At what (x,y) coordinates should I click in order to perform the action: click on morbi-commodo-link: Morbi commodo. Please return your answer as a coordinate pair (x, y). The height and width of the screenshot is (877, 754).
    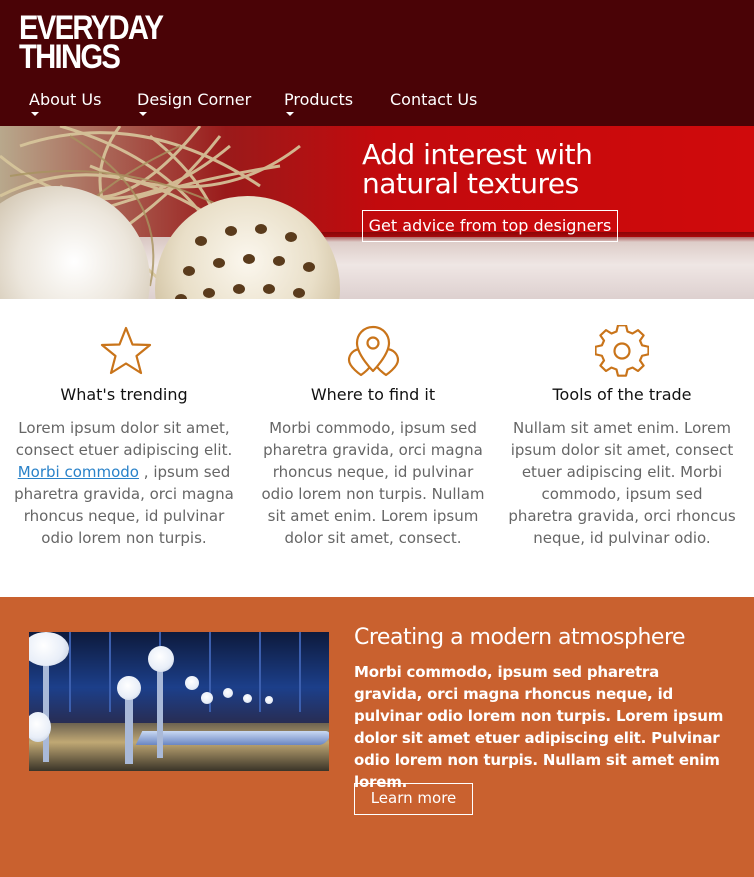
    Looking at the image, I should click on (78, 472).